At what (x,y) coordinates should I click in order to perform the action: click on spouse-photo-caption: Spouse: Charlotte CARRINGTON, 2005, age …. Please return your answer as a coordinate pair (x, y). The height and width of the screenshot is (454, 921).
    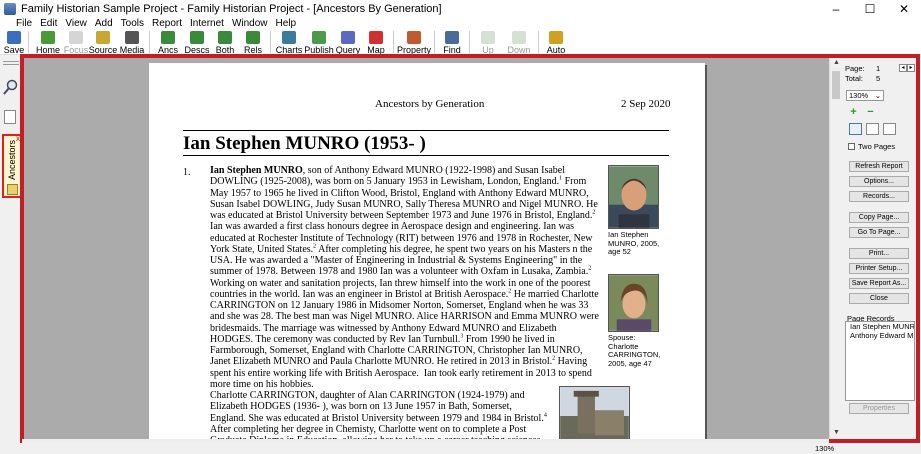
    Looking at the image, I should click on (634, 350).